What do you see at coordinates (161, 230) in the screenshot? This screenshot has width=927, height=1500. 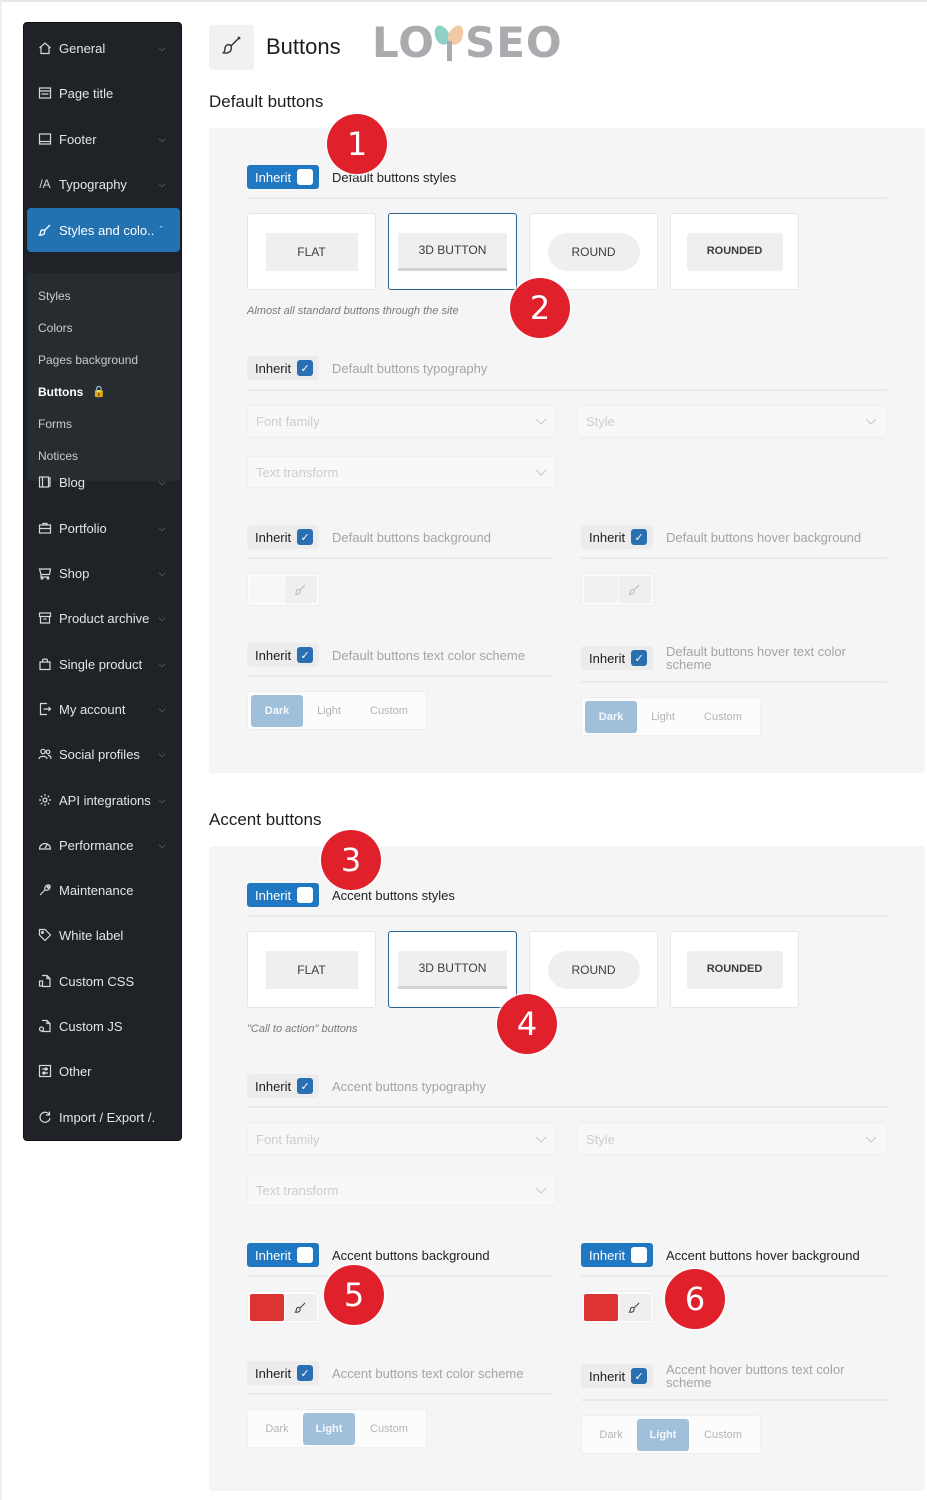 I see `chevron-up-icon: ˆ` at bounding box center [161, 230].